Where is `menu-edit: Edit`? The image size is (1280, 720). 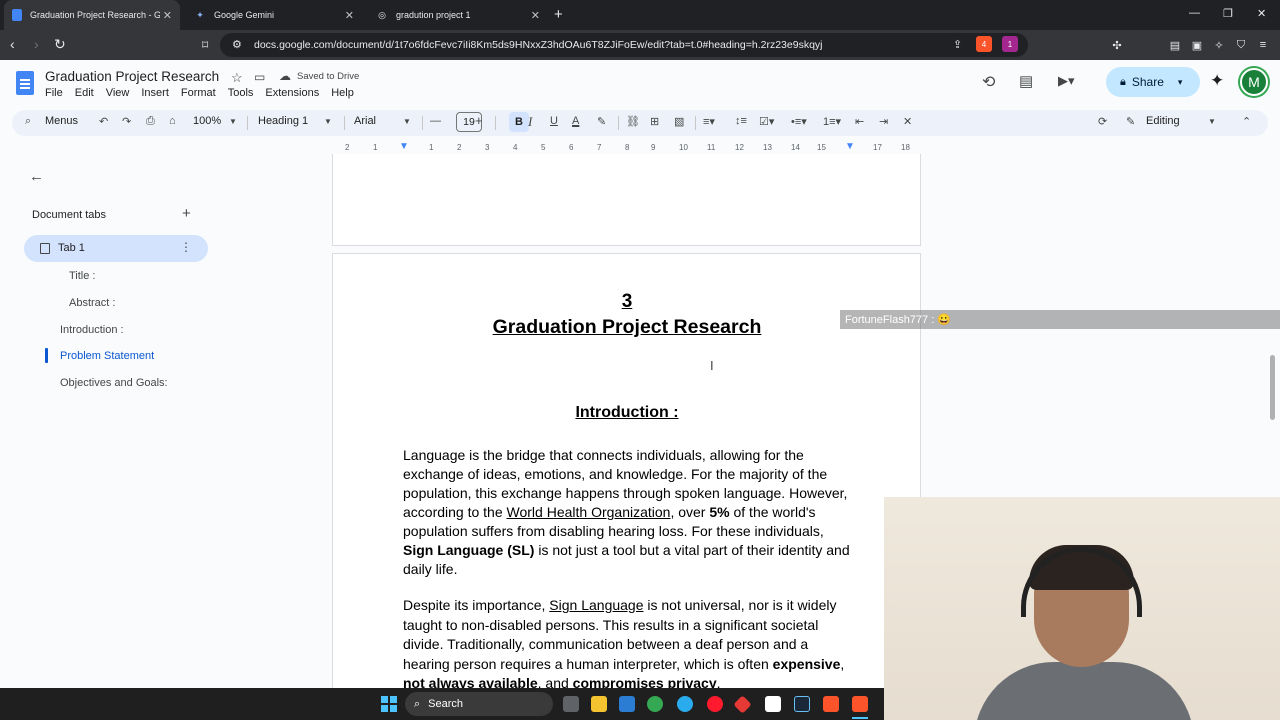
menu-edit: Edit is located at coordinates (84, 93).